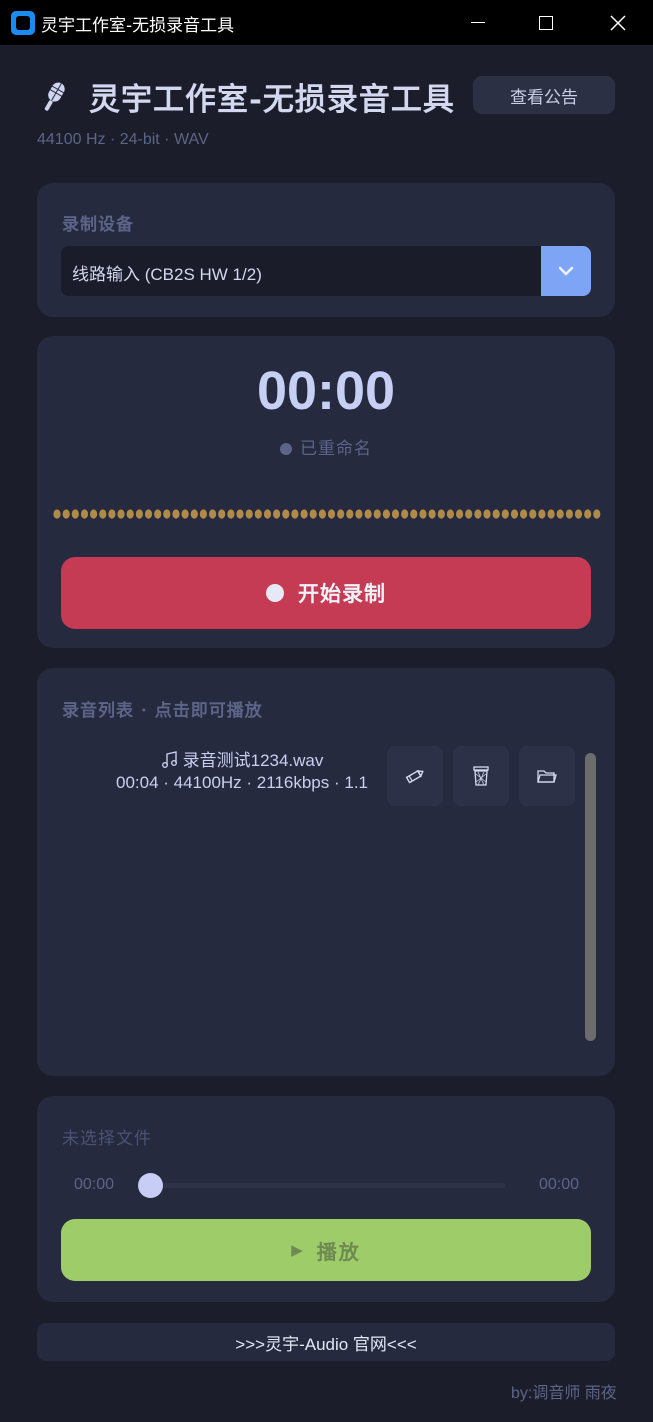 This screenshot has height=1422, width=653. I want to click on record-status: 已重命名, so click(326, 446).